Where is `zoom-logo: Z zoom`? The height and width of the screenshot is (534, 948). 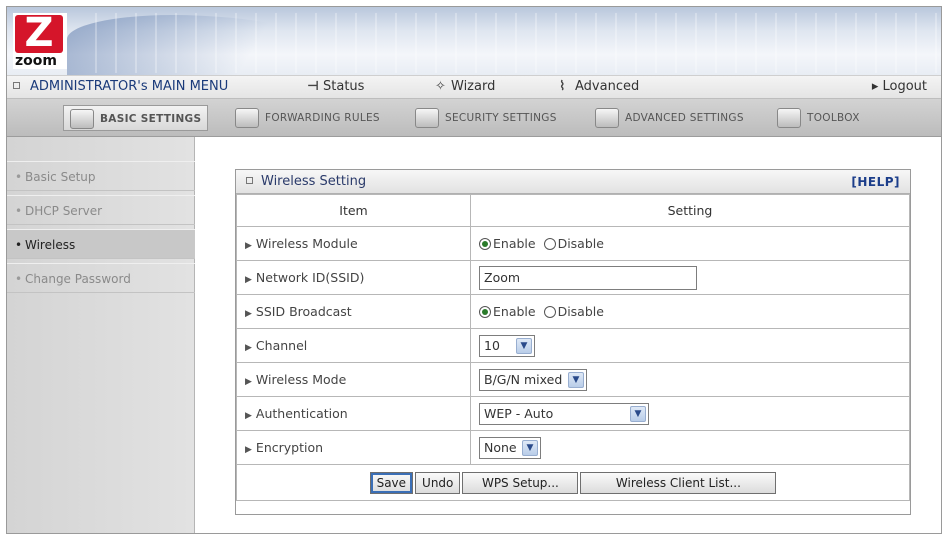 zoom-logo: Z zoom is located at coordinates (40, 40).